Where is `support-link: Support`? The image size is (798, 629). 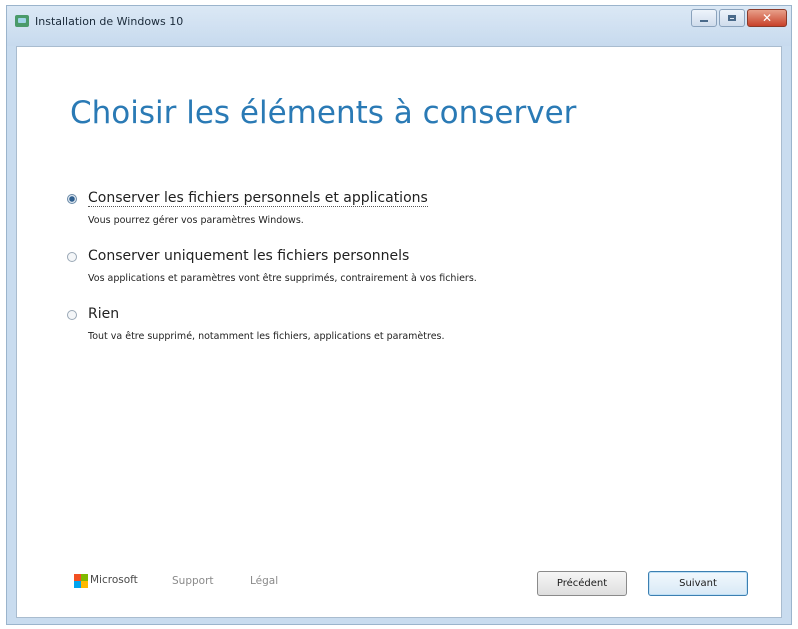 support-link: Support is located at coordinates (193, 581).